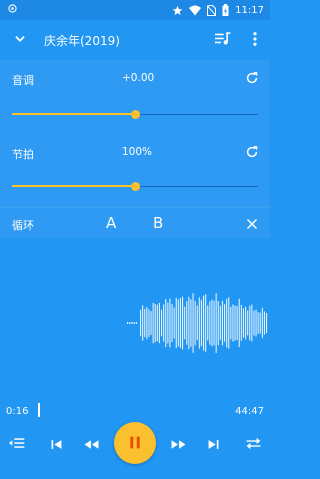 This screenshot has height=479, width=320. I want to click on fast-forward-icon, so click(178, 444).